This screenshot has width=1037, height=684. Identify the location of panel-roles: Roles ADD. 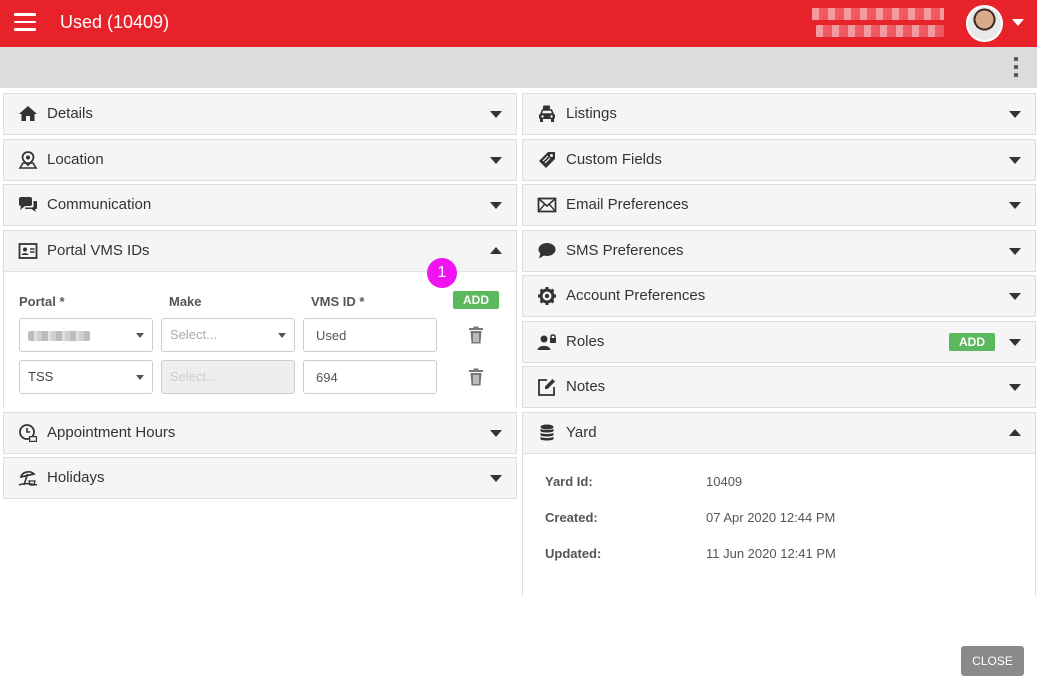
(779, 342).